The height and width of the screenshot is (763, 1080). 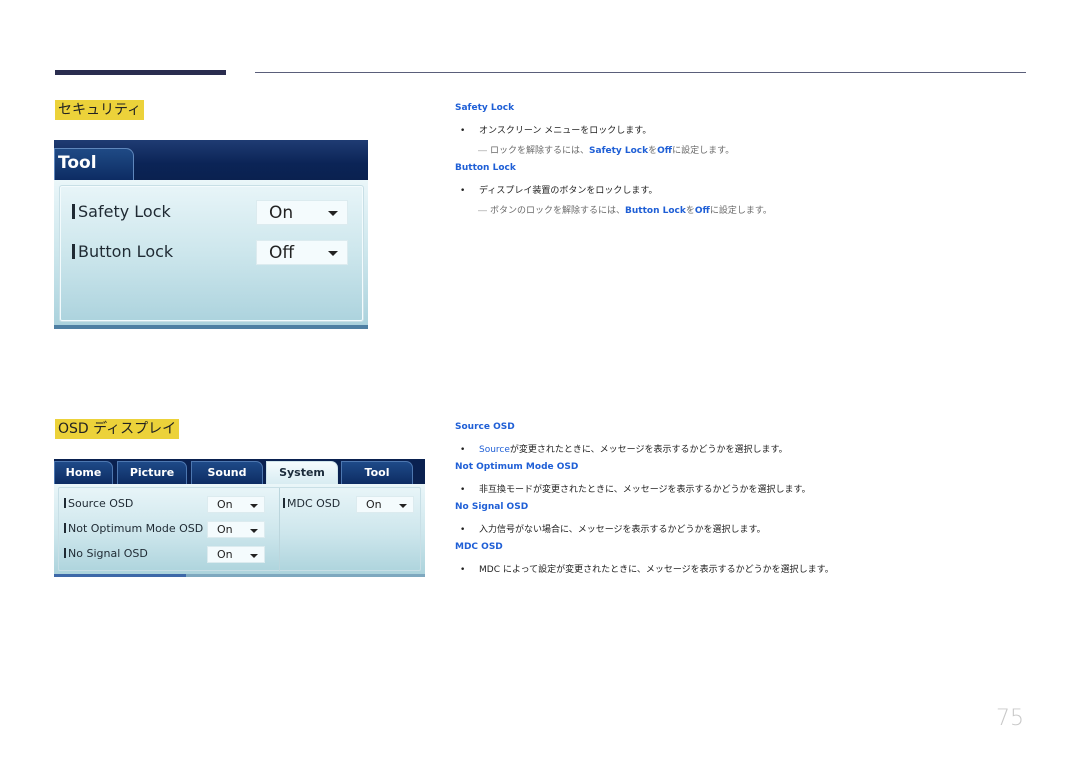 I want to click on button-lock-dropdown: Off, so click(x=302, y=252).